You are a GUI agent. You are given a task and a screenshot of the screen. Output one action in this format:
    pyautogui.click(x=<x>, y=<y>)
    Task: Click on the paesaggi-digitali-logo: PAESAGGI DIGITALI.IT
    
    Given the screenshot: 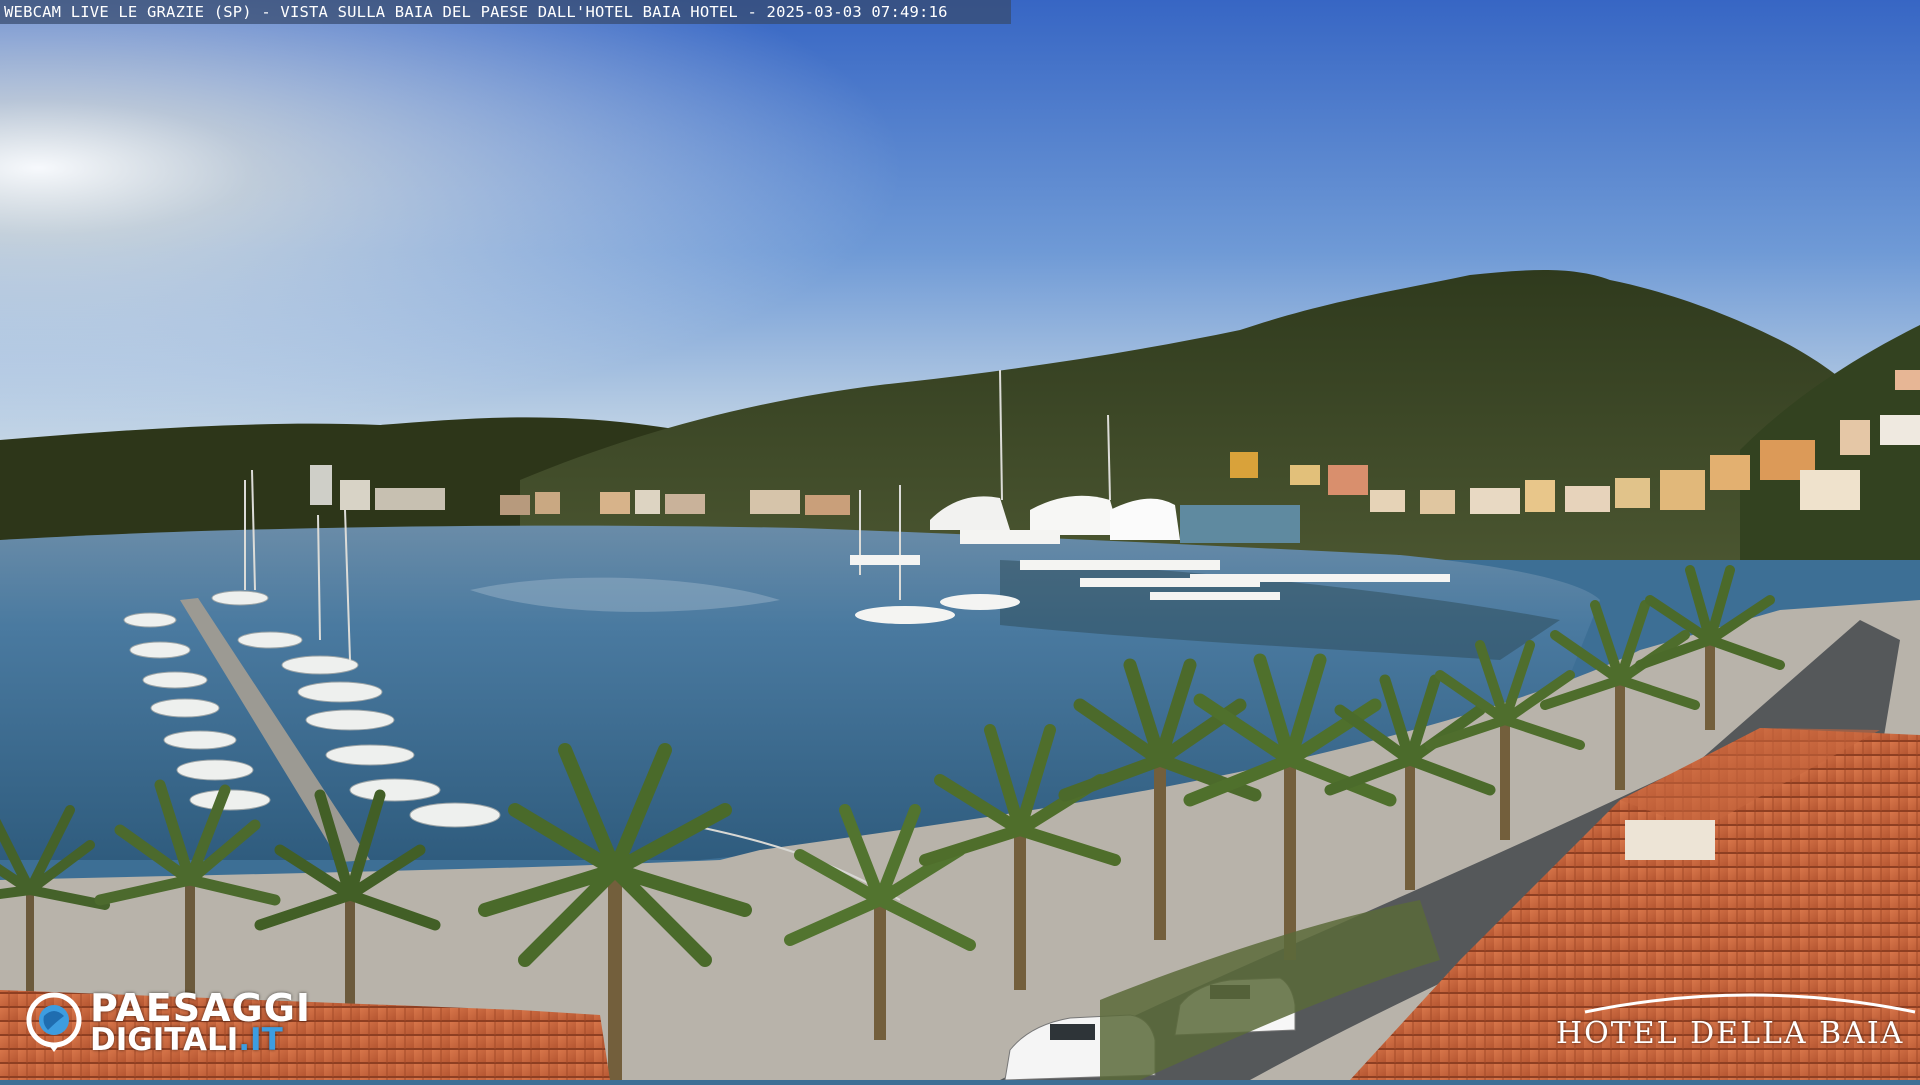 What is the action you would take?
    pyautogui.click(x=176, y=1022)
    